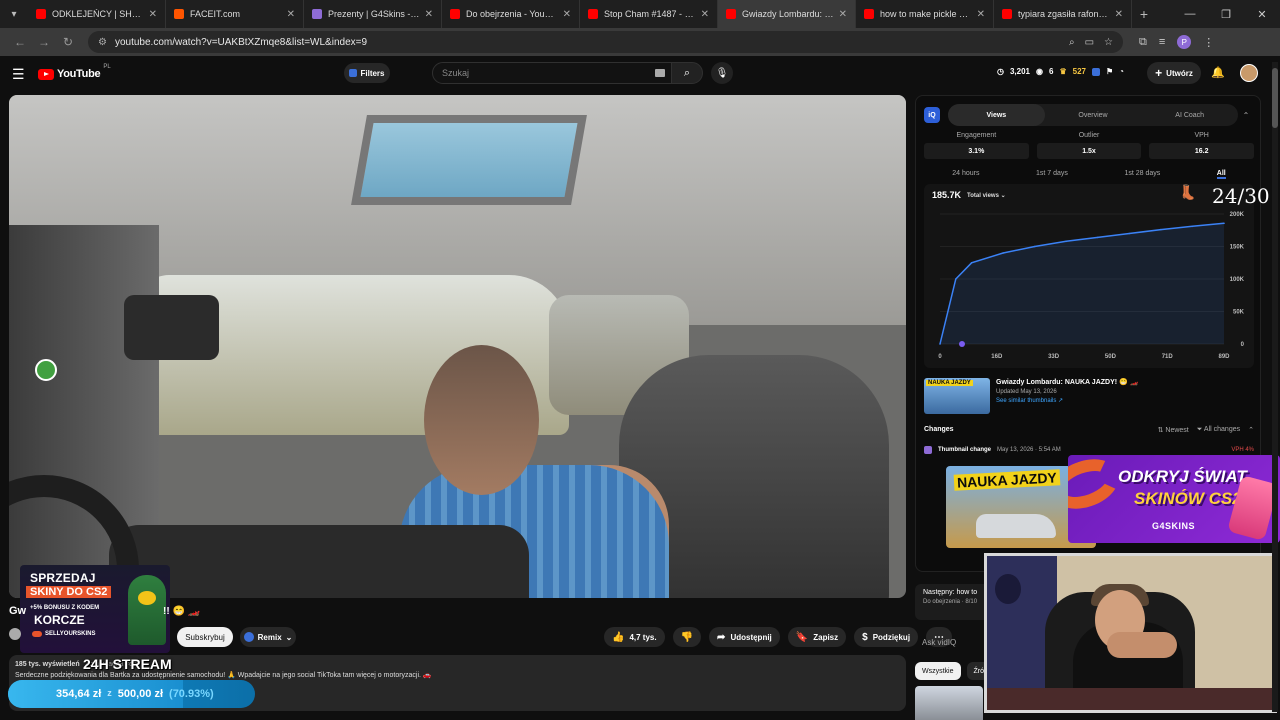  Describe the element at coordinates (182, 611) in the screenshot. I see `video-title-end: !! 😁 🏎️` at that location.